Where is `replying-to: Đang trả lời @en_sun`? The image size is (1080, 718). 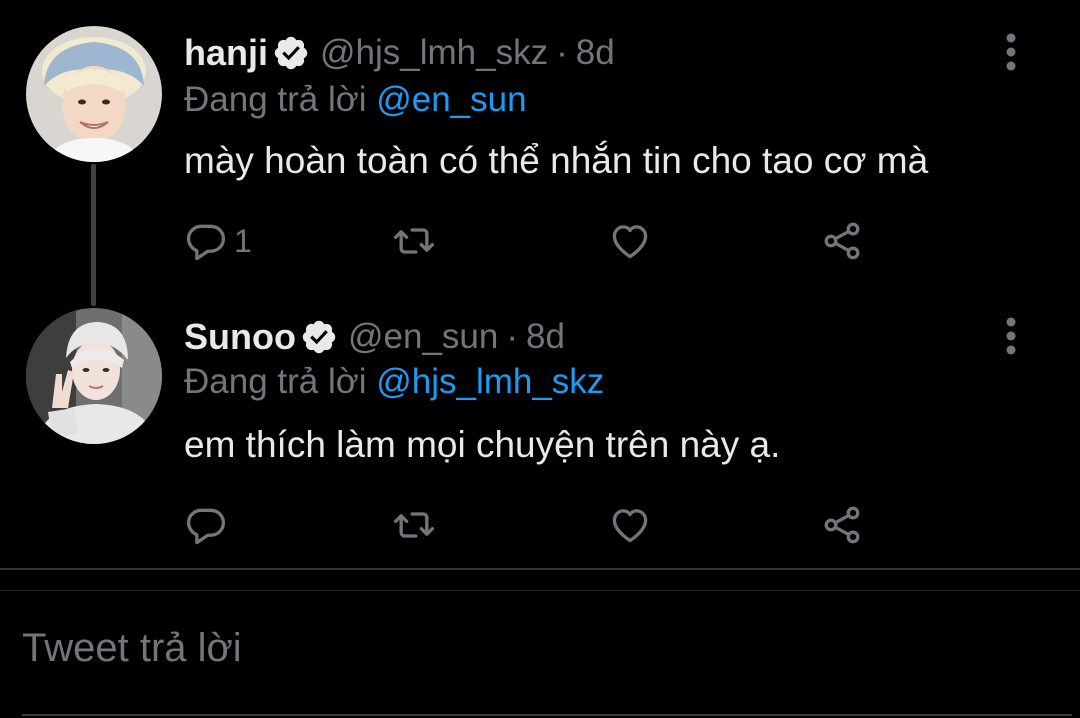
replying-to: Đang trả lời @en_sun is located at coordinates (355, 100).